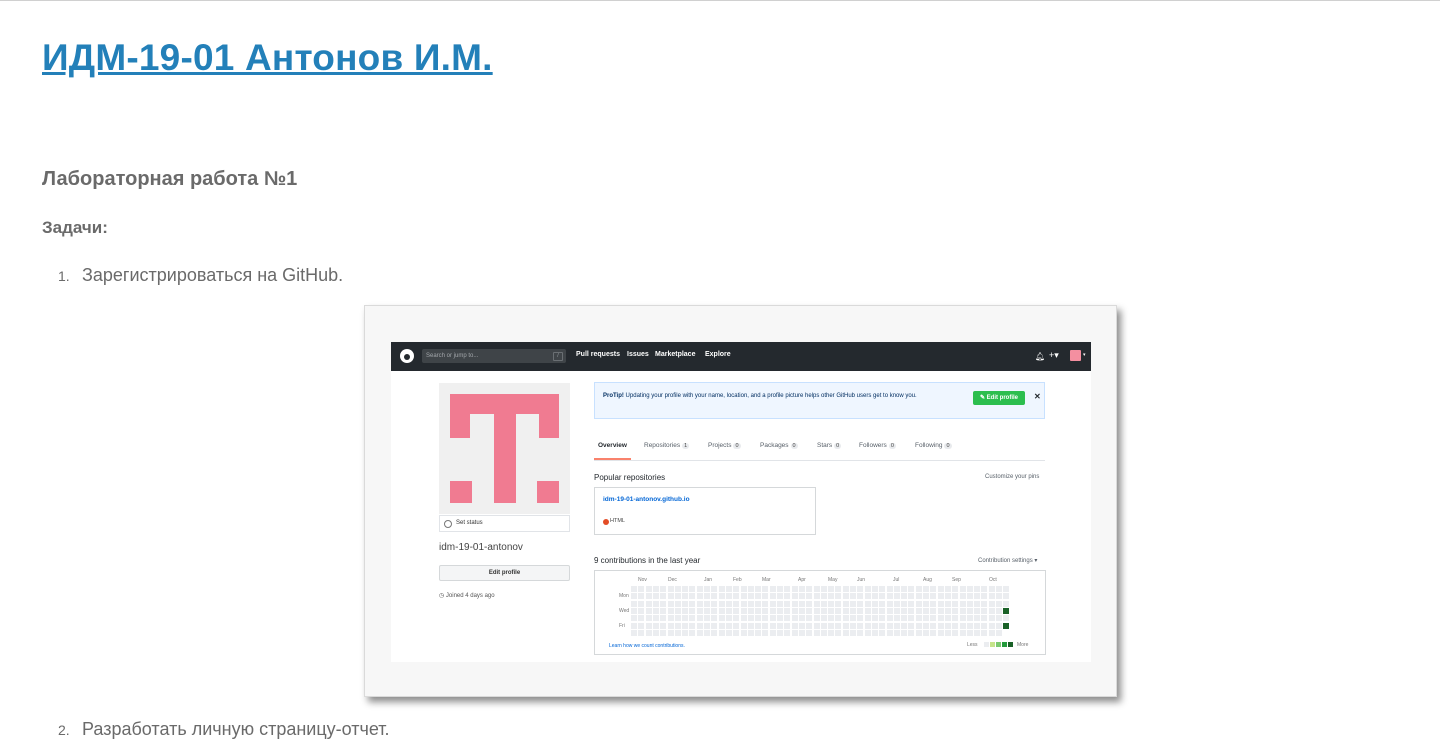  Describe the element at coordinates (504, 448) in the screenshot. I see `profile-avatar` at that location.